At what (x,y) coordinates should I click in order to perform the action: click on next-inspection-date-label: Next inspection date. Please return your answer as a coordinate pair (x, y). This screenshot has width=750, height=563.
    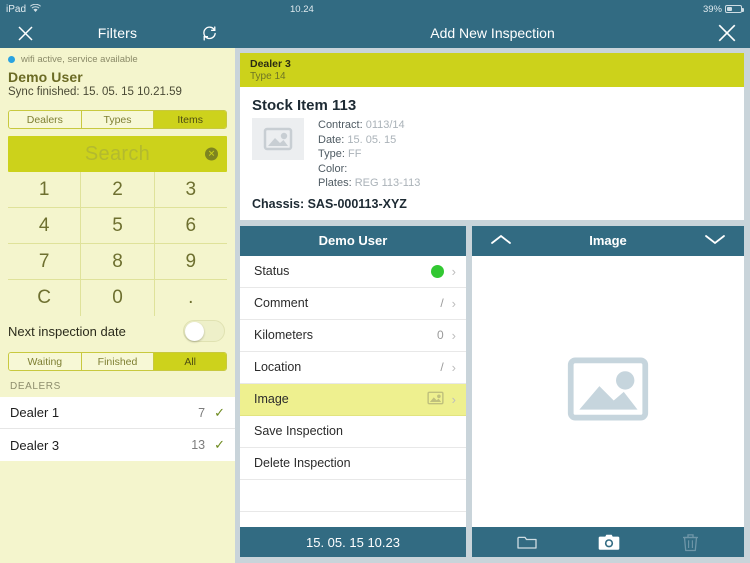
    Looking at the image, I should click on (67, 331).